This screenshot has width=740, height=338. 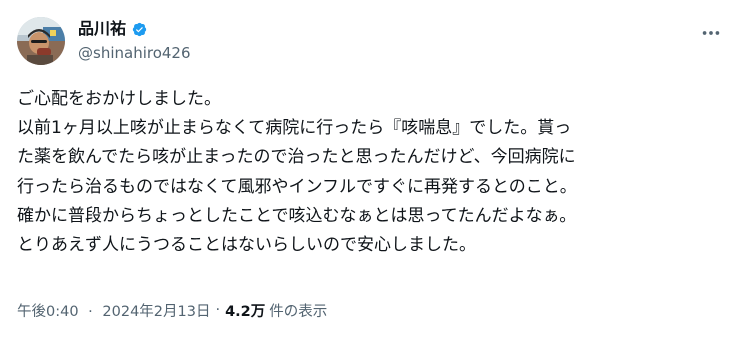 I want to click on avatar-photo-icon, so click(x=41, y=41).